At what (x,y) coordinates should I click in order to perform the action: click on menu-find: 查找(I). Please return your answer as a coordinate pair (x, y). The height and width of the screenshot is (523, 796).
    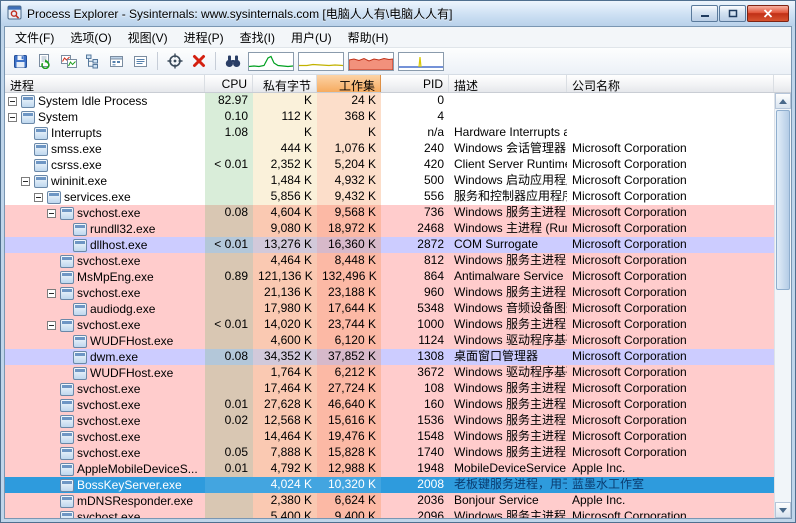
    Looking at the image, I should click on (257, 37).